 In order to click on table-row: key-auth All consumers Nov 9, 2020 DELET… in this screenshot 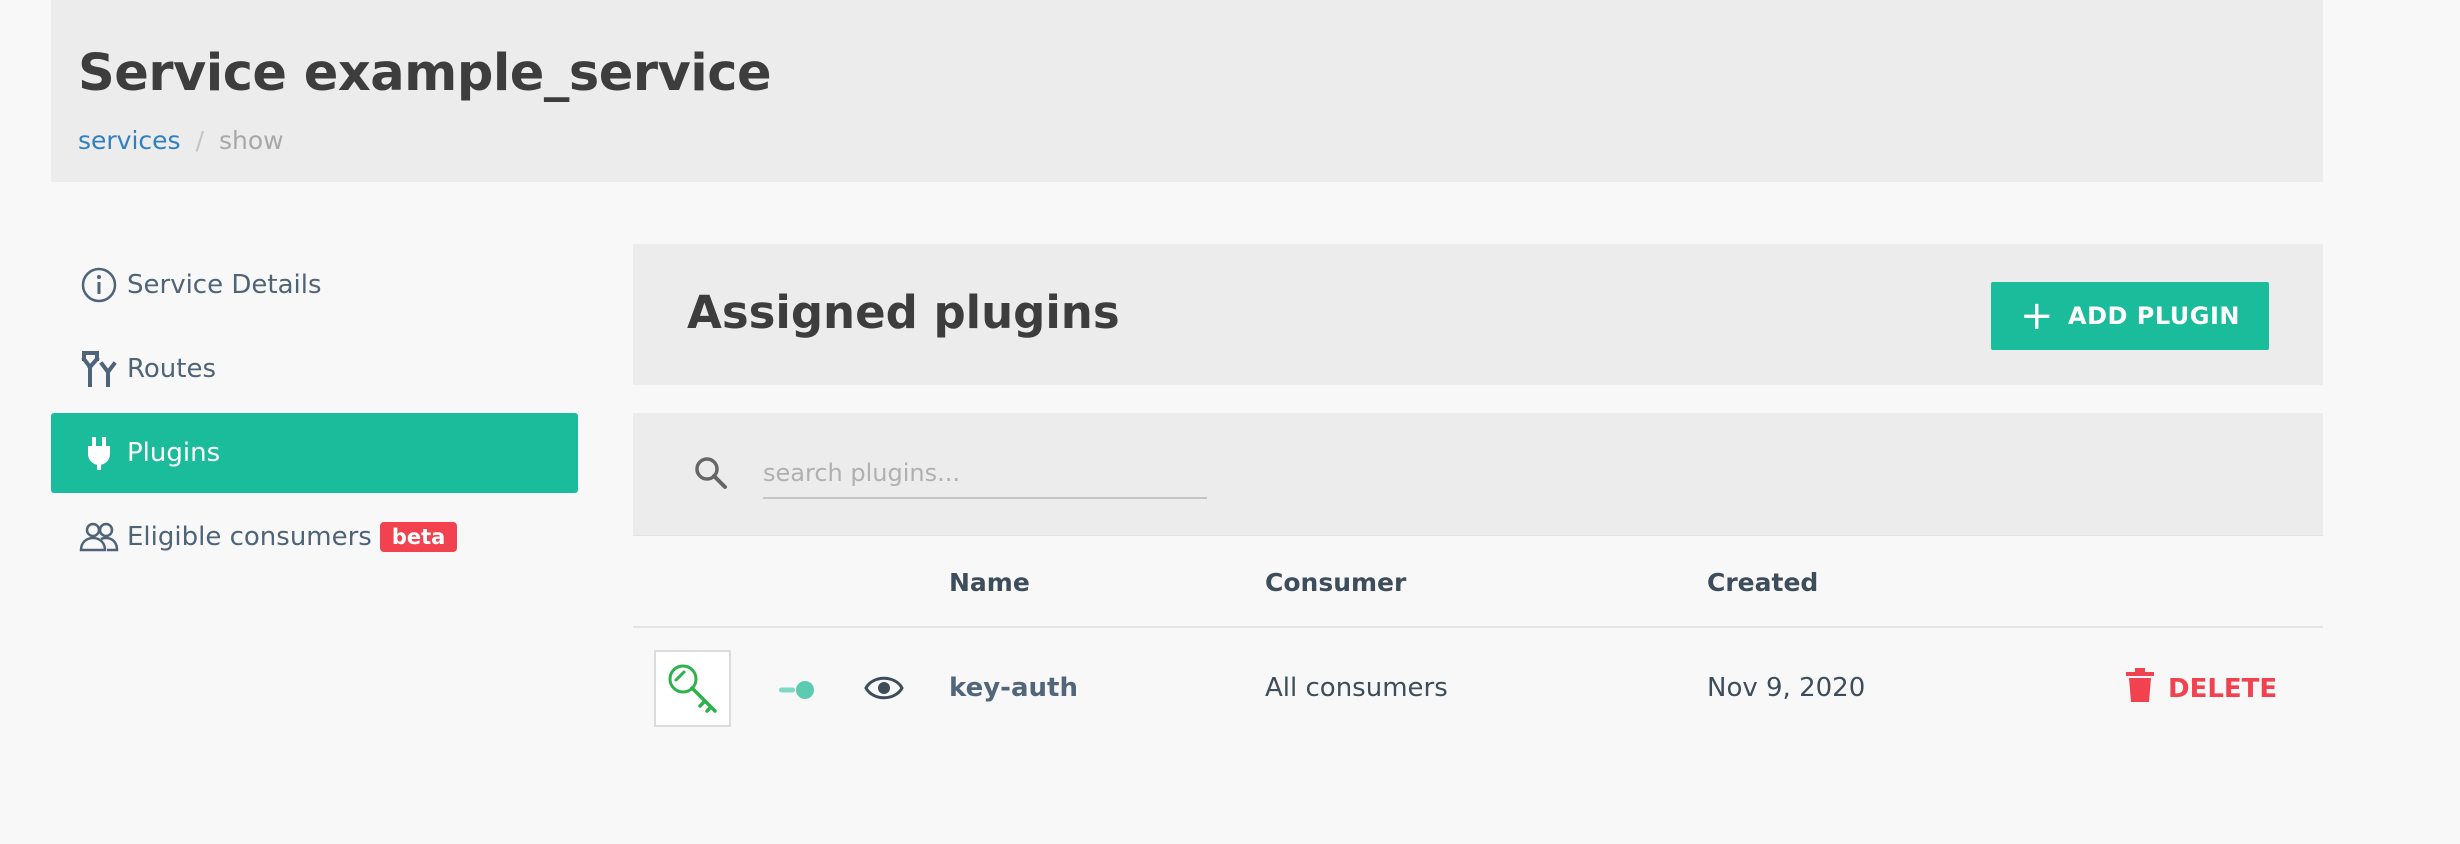, I will do `click(1478, 690)`.